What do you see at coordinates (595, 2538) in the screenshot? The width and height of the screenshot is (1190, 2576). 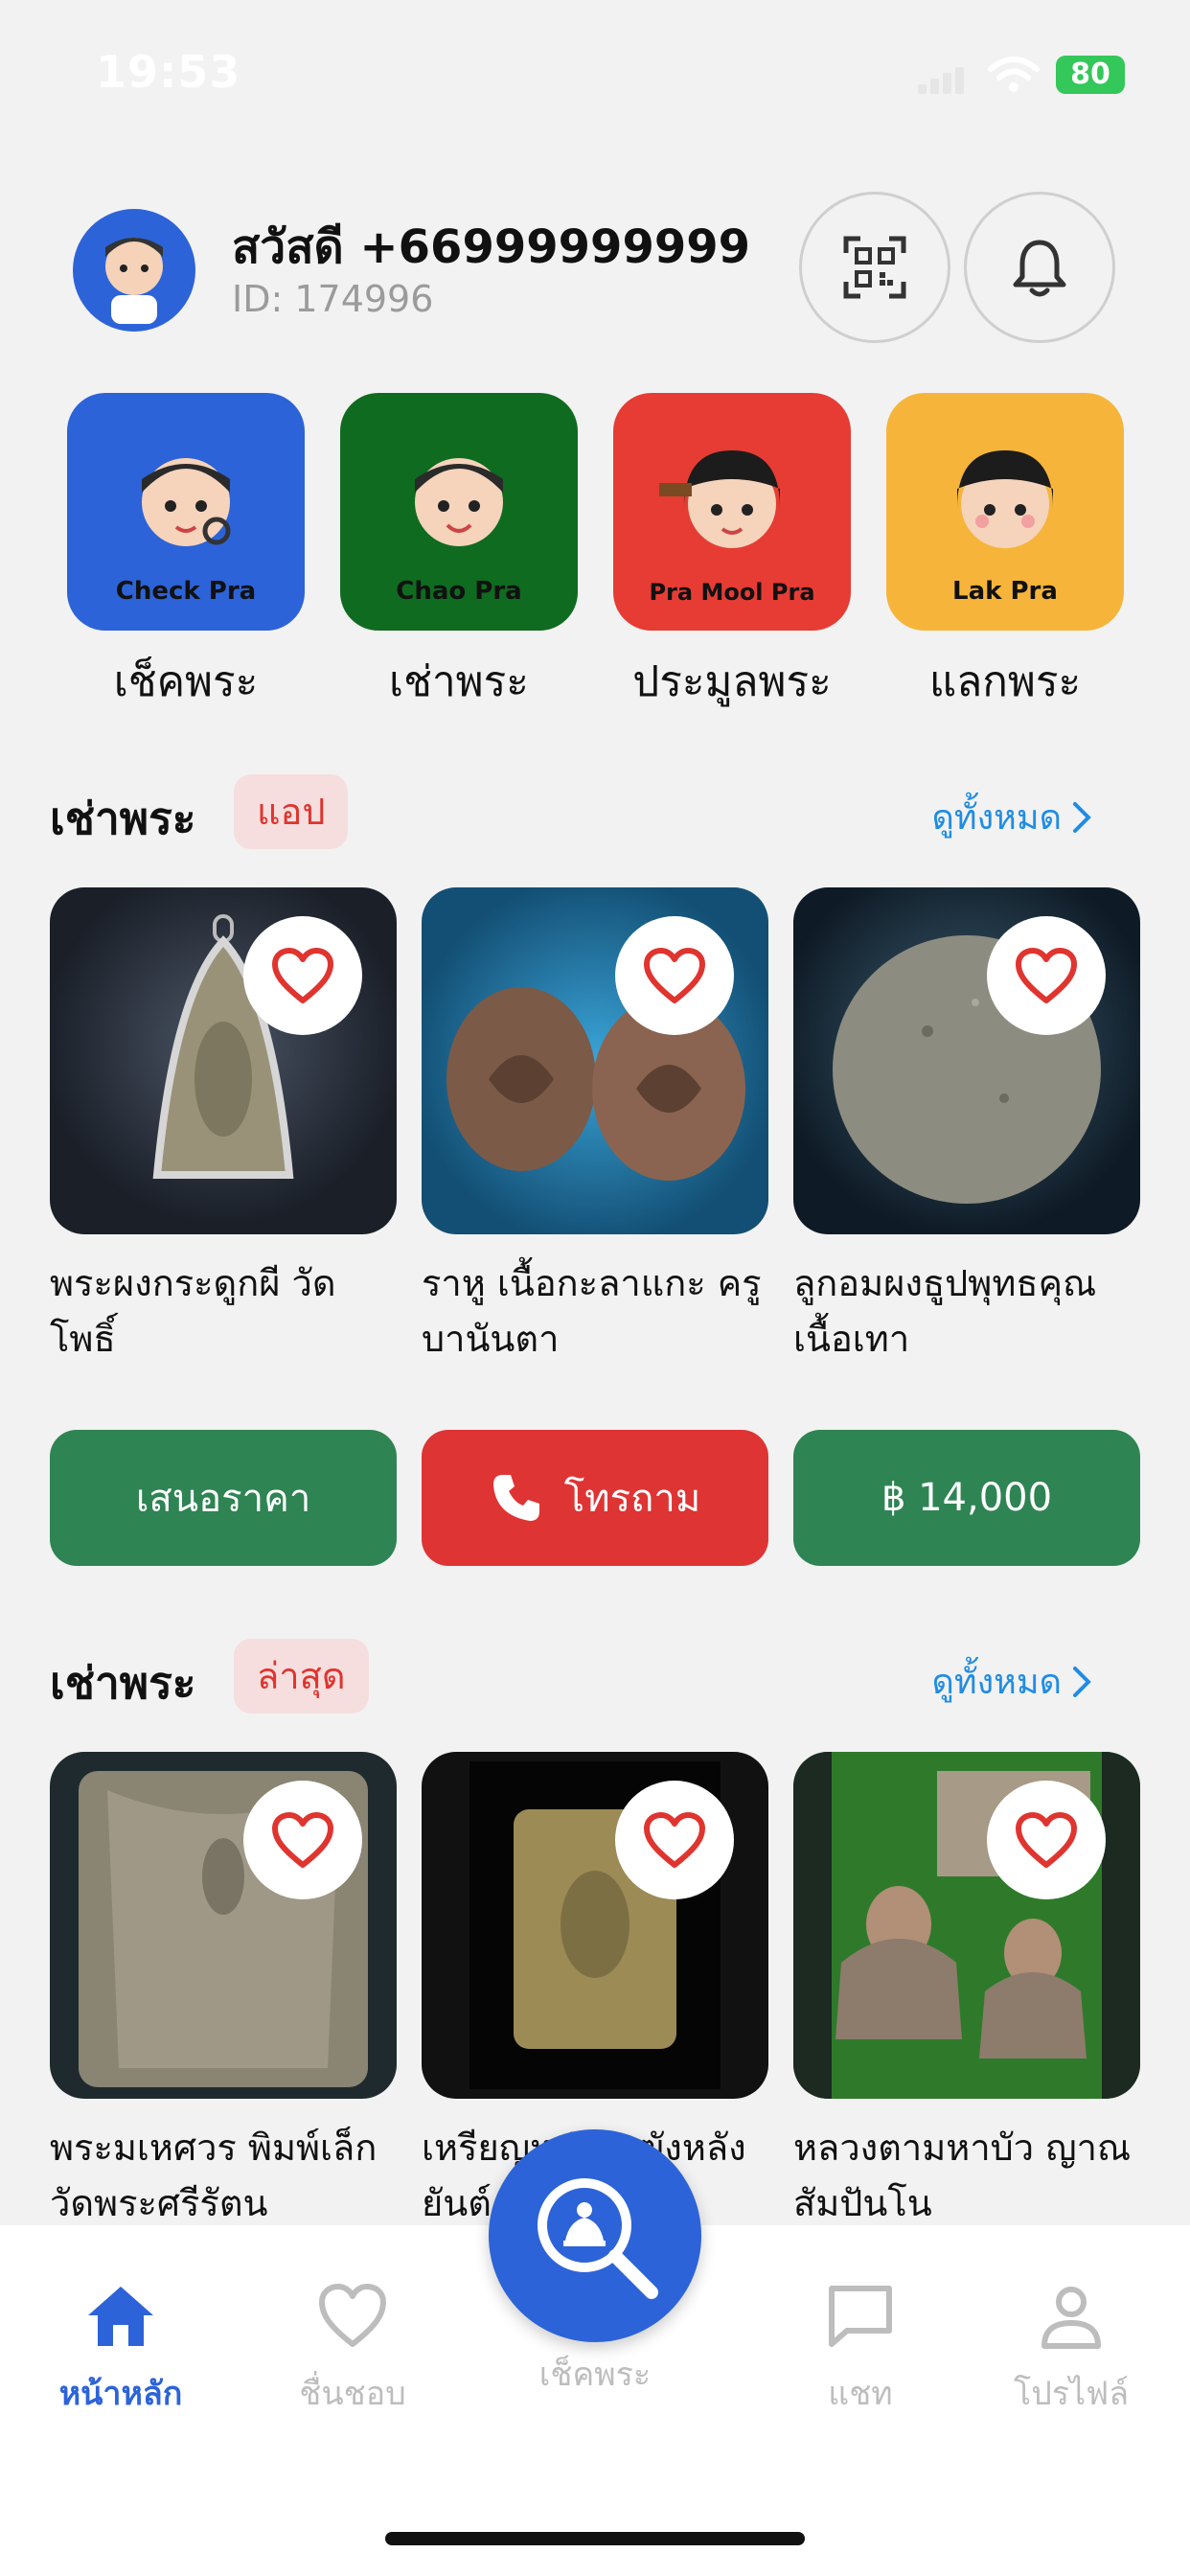 I see `home-indicator` at bounding box center [595, 2538].